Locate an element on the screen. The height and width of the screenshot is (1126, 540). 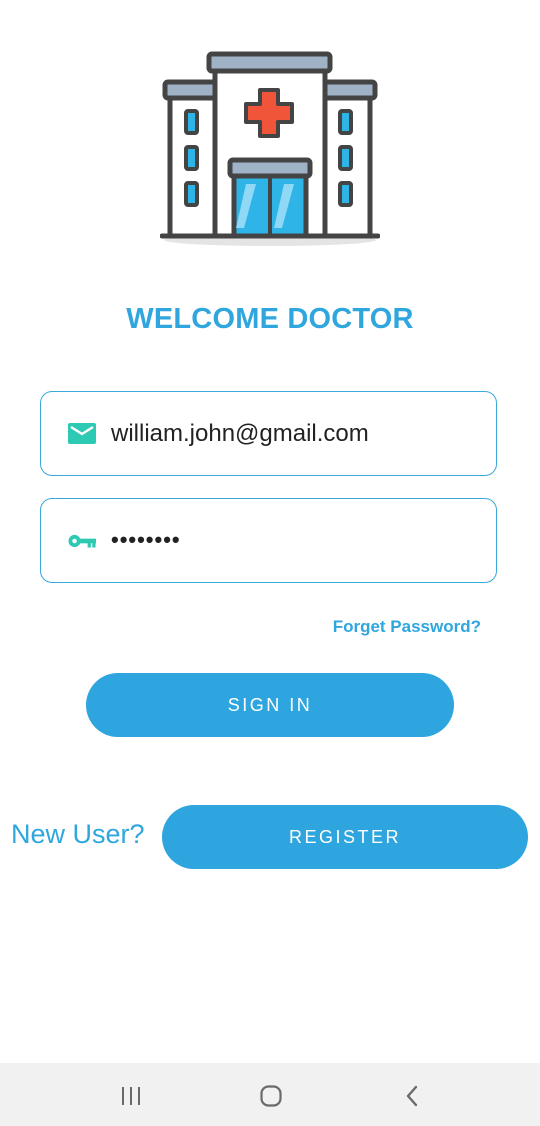
hospital-icon is located at coordinates (270, 150).